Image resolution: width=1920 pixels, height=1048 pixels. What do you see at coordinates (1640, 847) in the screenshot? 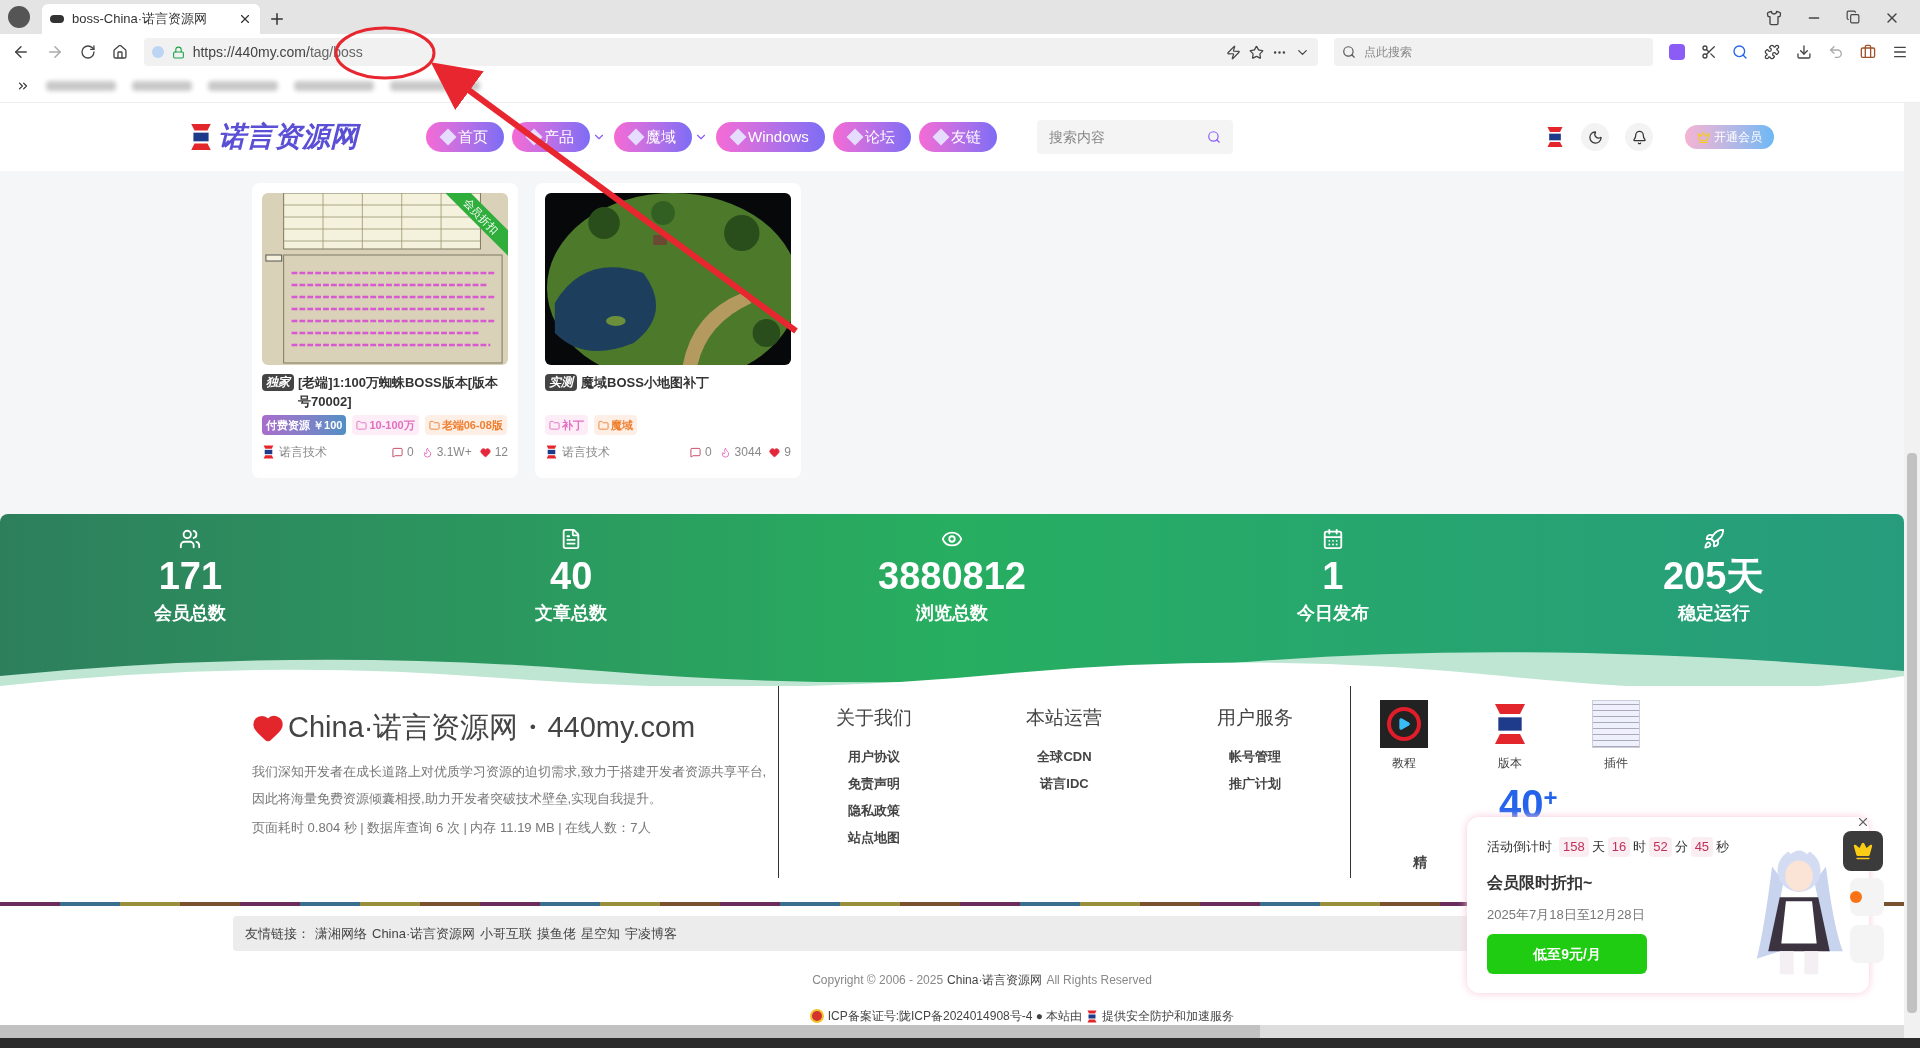
I see `countdown-unit: 时` at bounding box center [1640, 847].